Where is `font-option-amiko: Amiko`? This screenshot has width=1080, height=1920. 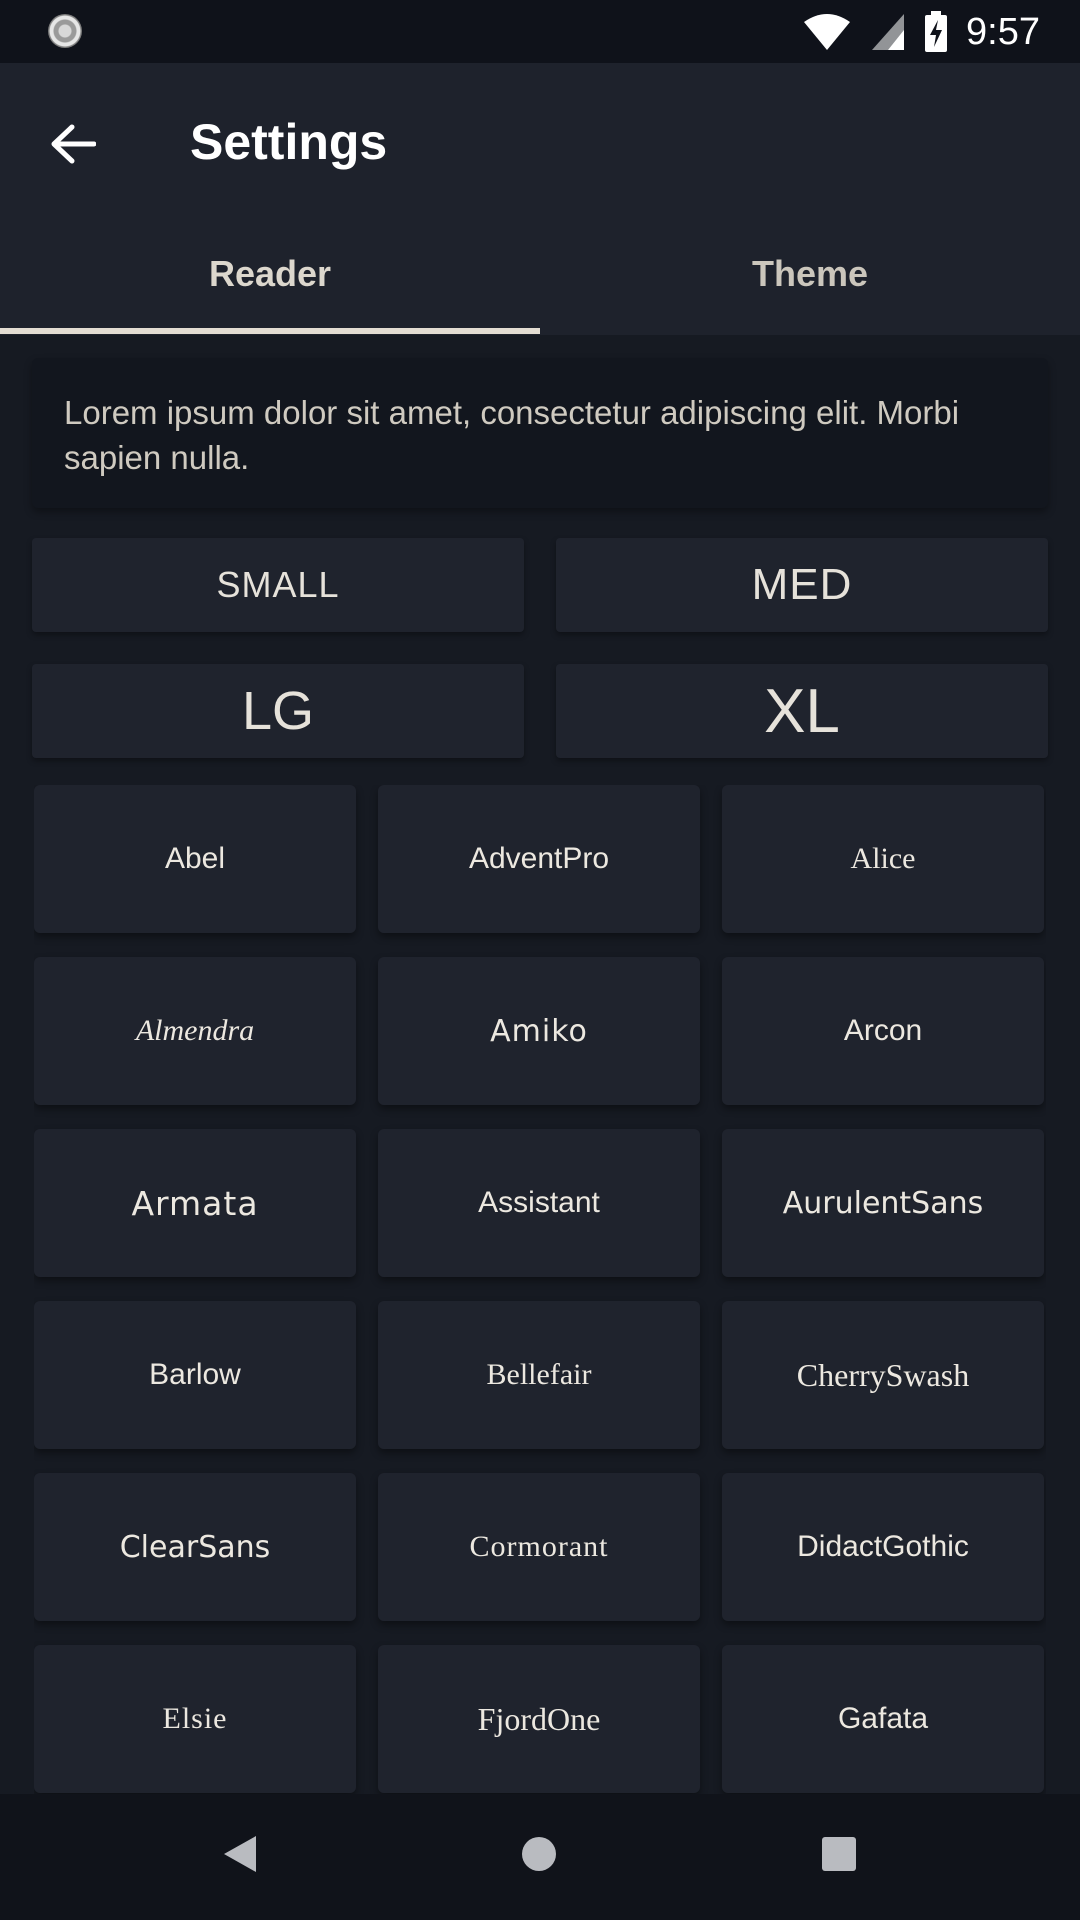
font-option-amiko: Amiko is located at coordinates (539, 1031).